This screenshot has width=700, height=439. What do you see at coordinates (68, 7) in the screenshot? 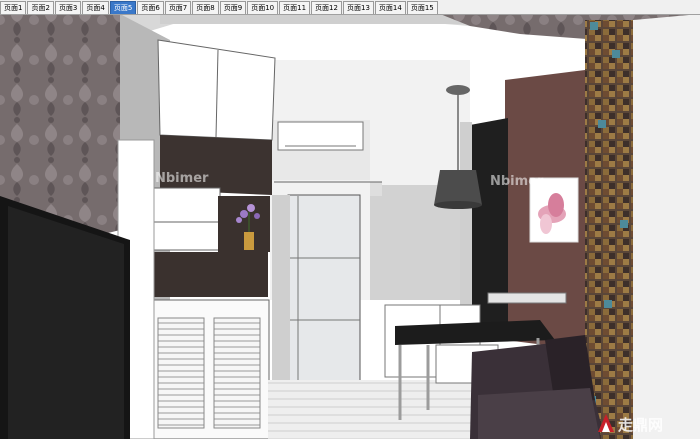
I see `scene-tab-3: 页面3` at bounding box center [68, 7].